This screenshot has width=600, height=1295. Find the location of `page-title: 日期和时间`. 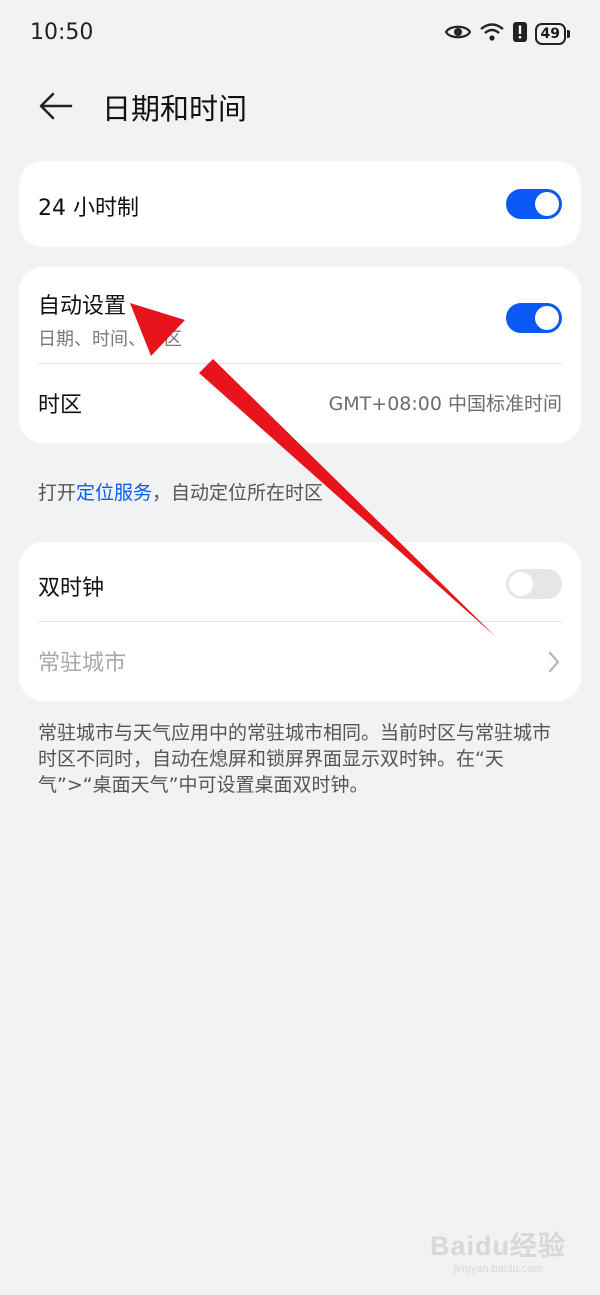

page-title: 日期和时间 is located at coordinates (175, 109).